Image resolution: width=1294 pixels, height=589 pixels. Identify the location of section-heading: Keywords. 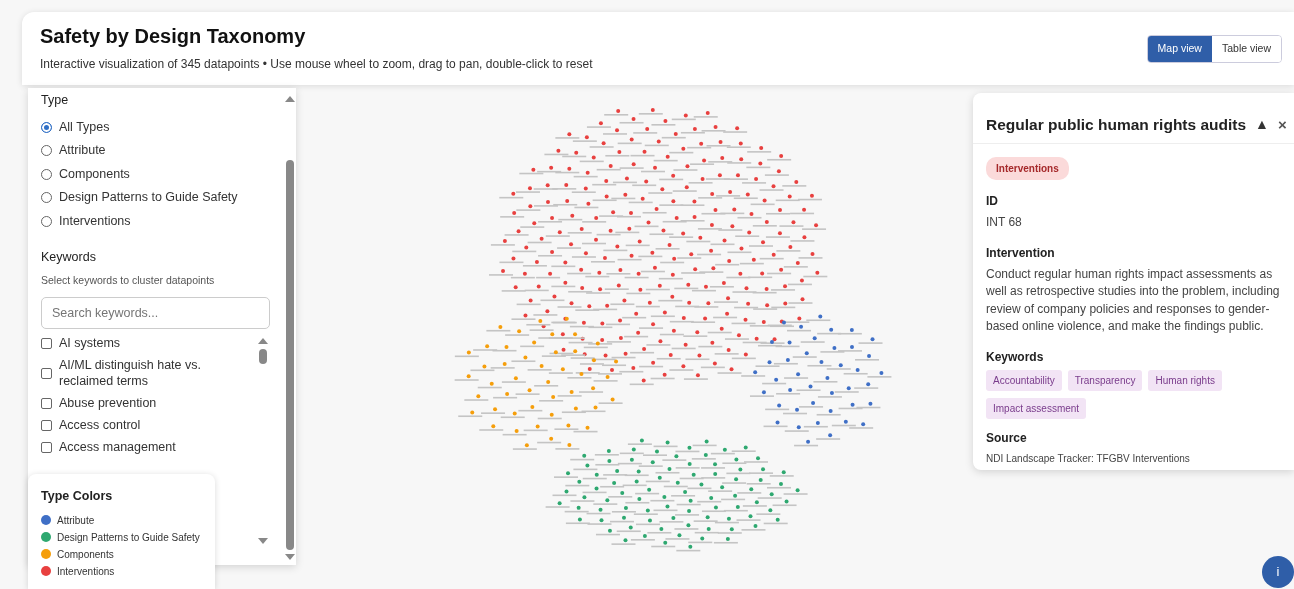
(69, 257).